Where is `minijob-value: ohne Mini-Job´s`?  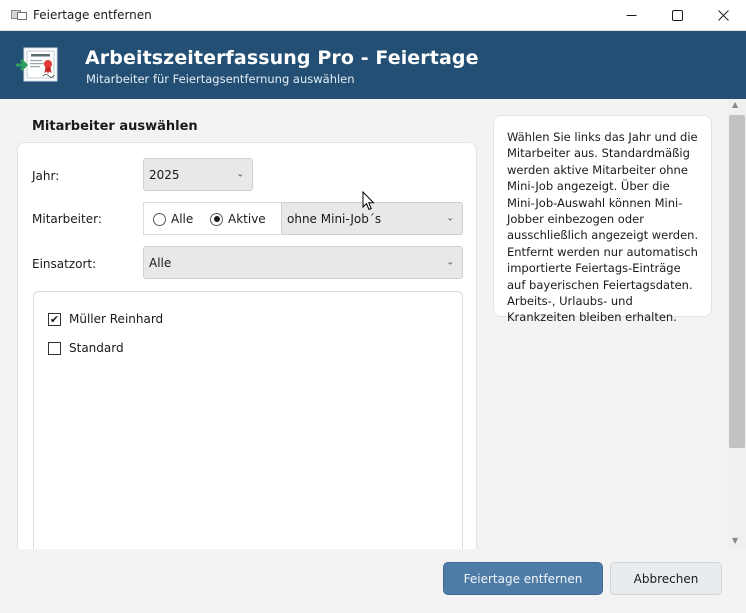
minijob-value: ohne Mini-Job´s is located at coordinates (334, 218).